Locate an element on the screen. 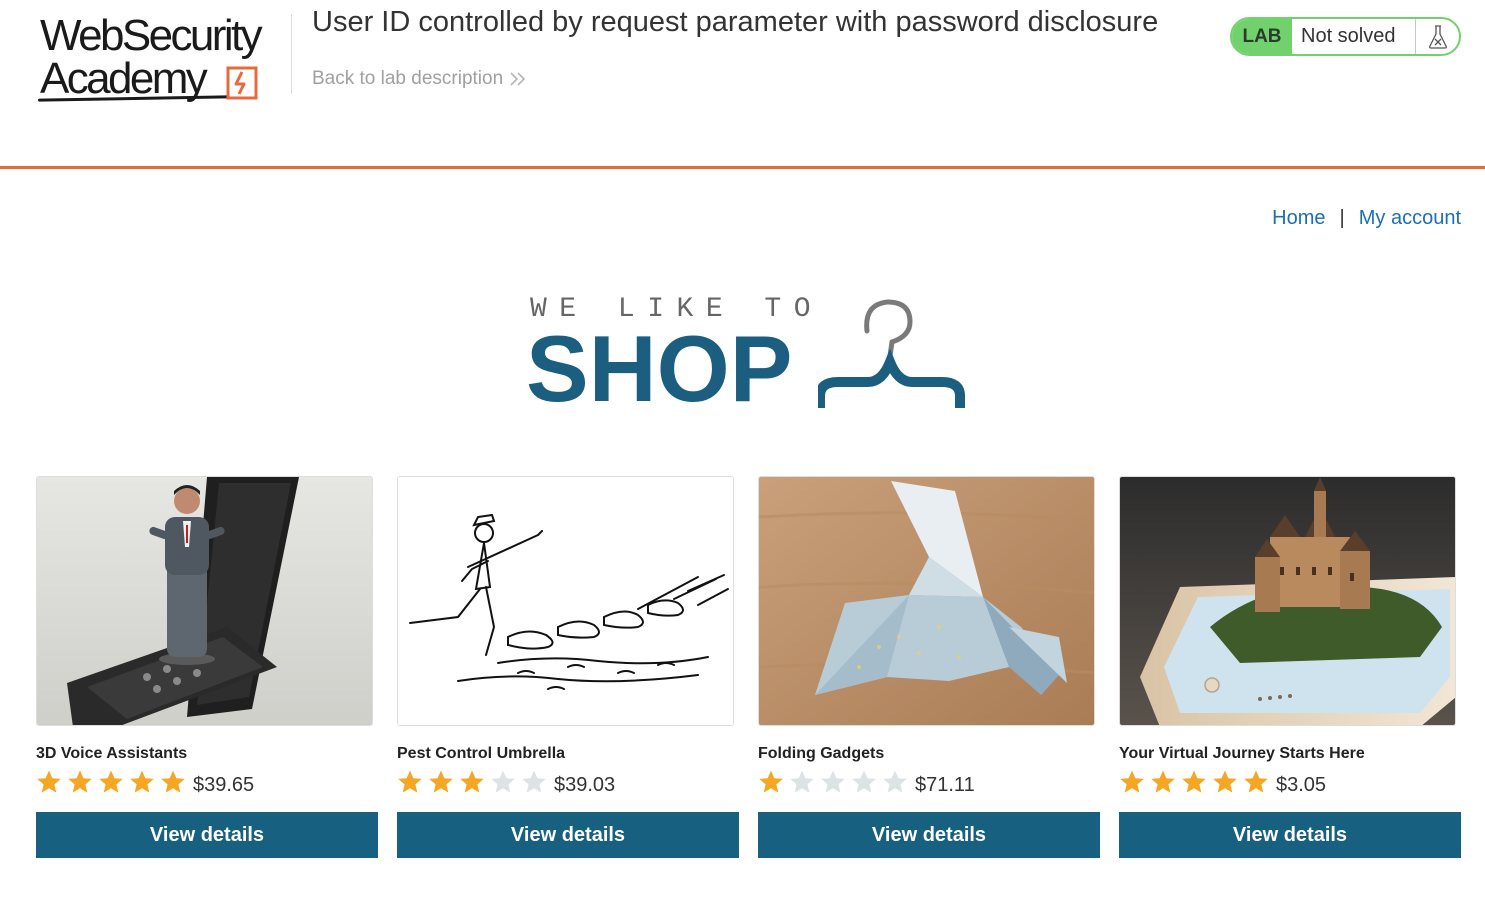  top-nav: Home | My account is located at coordinates (1366, 218).